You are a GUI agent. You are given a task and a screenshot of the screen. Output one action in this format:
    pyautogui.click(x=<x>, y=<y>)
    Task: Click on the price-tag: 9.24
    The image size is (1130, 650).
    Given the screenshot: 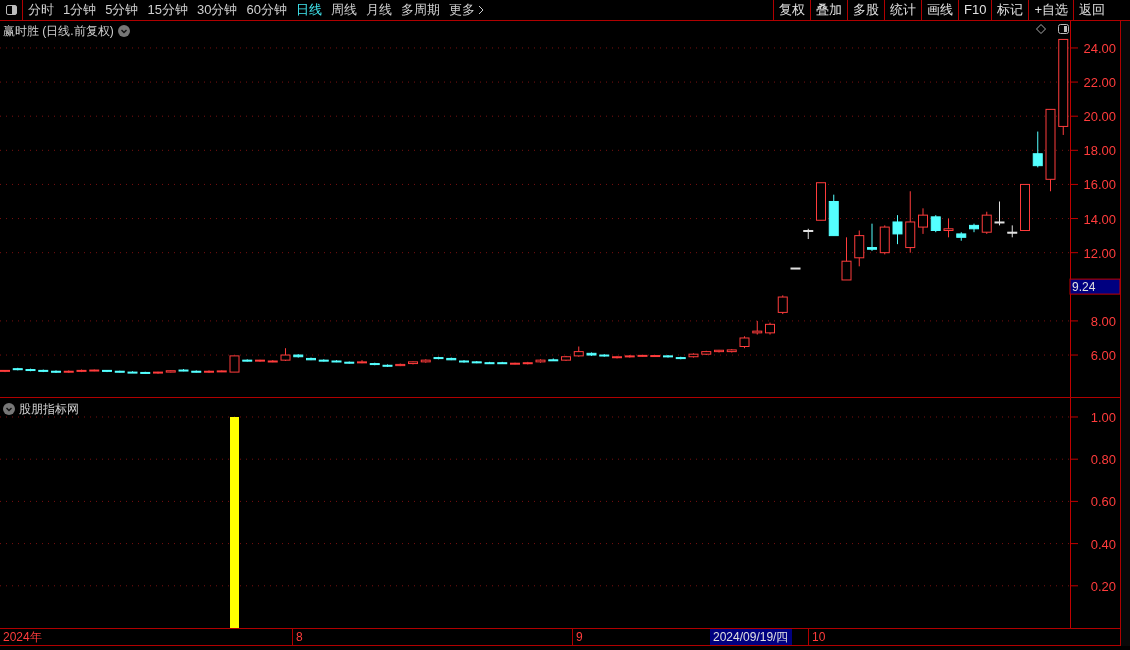 What is the action you would take?
    pyautogui.click(x=1094, y=286)
    